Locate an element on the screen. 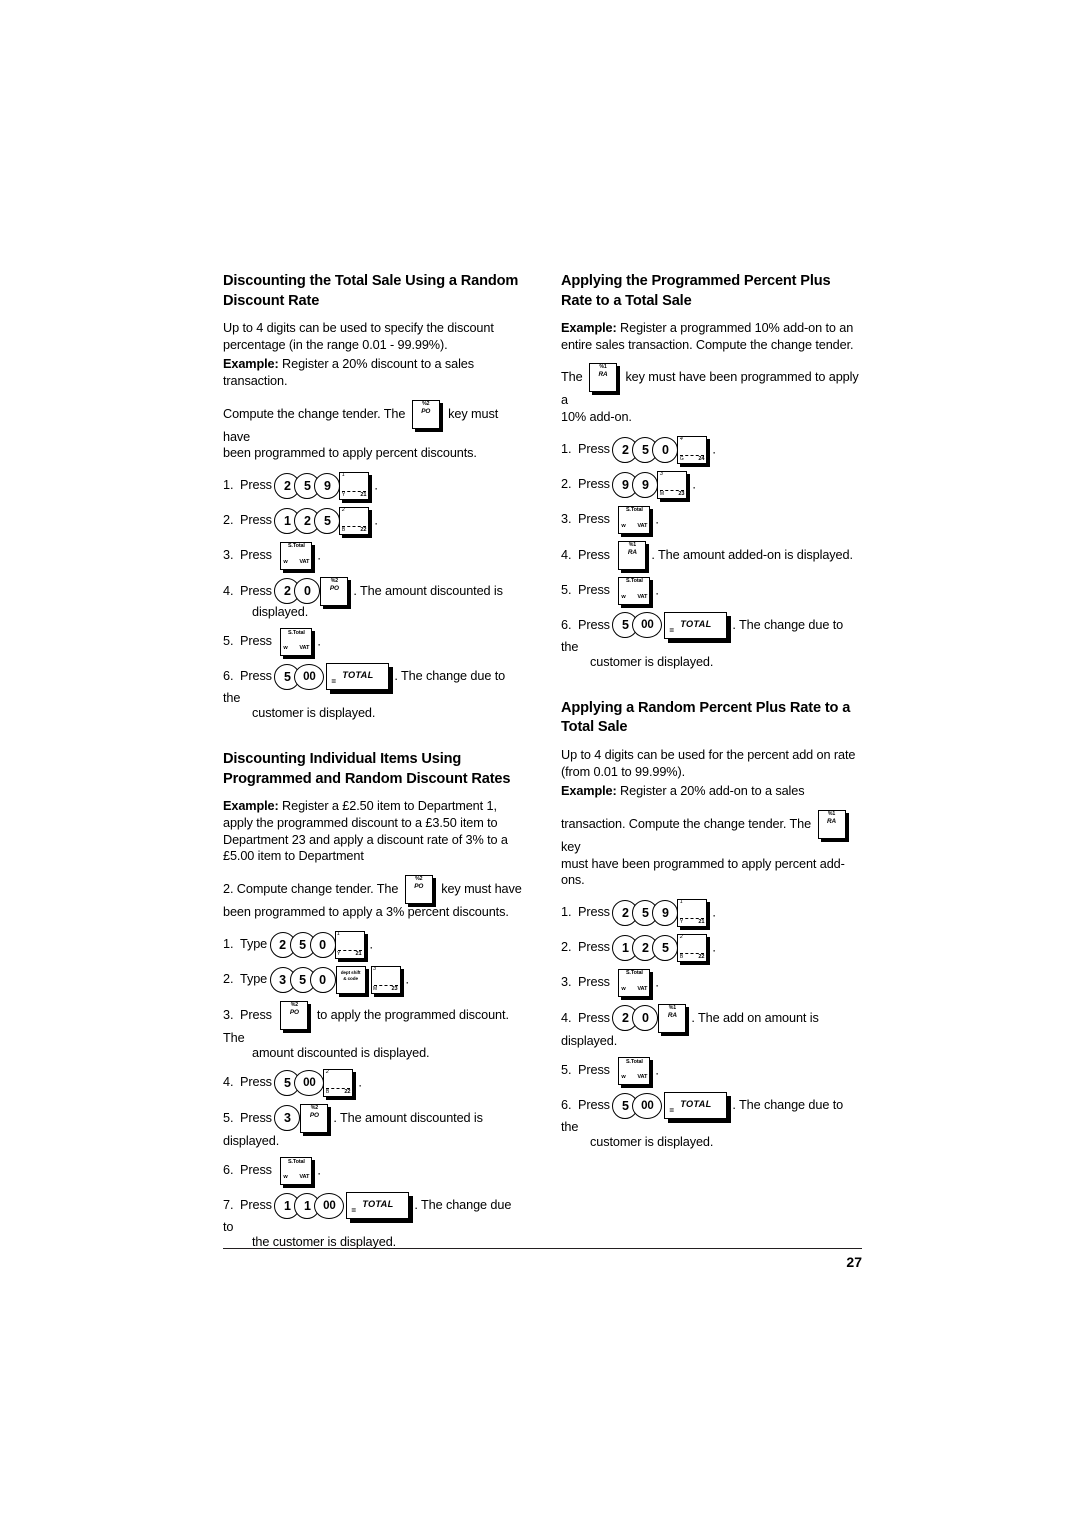 The height and width of the screenshot is (1527, 1080). step-number: 7. is located at coordinates (228, 1204).